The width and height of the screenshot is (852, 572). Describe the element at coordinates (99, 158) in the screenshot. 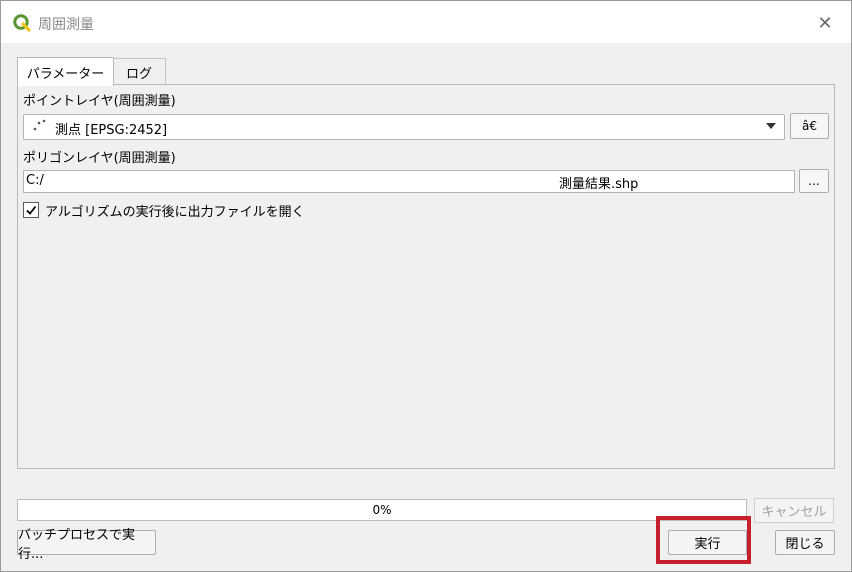

I see `polygon-layer-label: ポリゴンレイヤ(周囲測量)` at that location.